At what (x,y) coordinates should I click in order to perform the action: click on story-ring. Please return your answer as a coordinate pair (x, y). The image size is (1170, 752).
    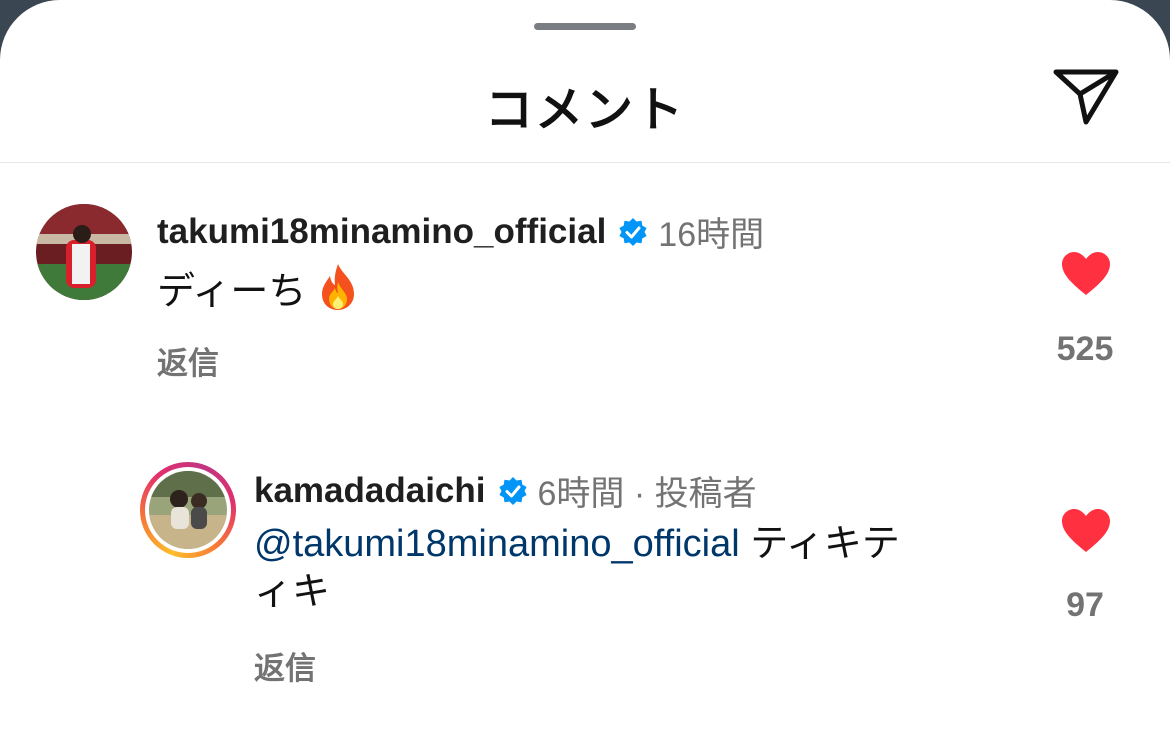
    Looking at the image, I should click on (188, 510).